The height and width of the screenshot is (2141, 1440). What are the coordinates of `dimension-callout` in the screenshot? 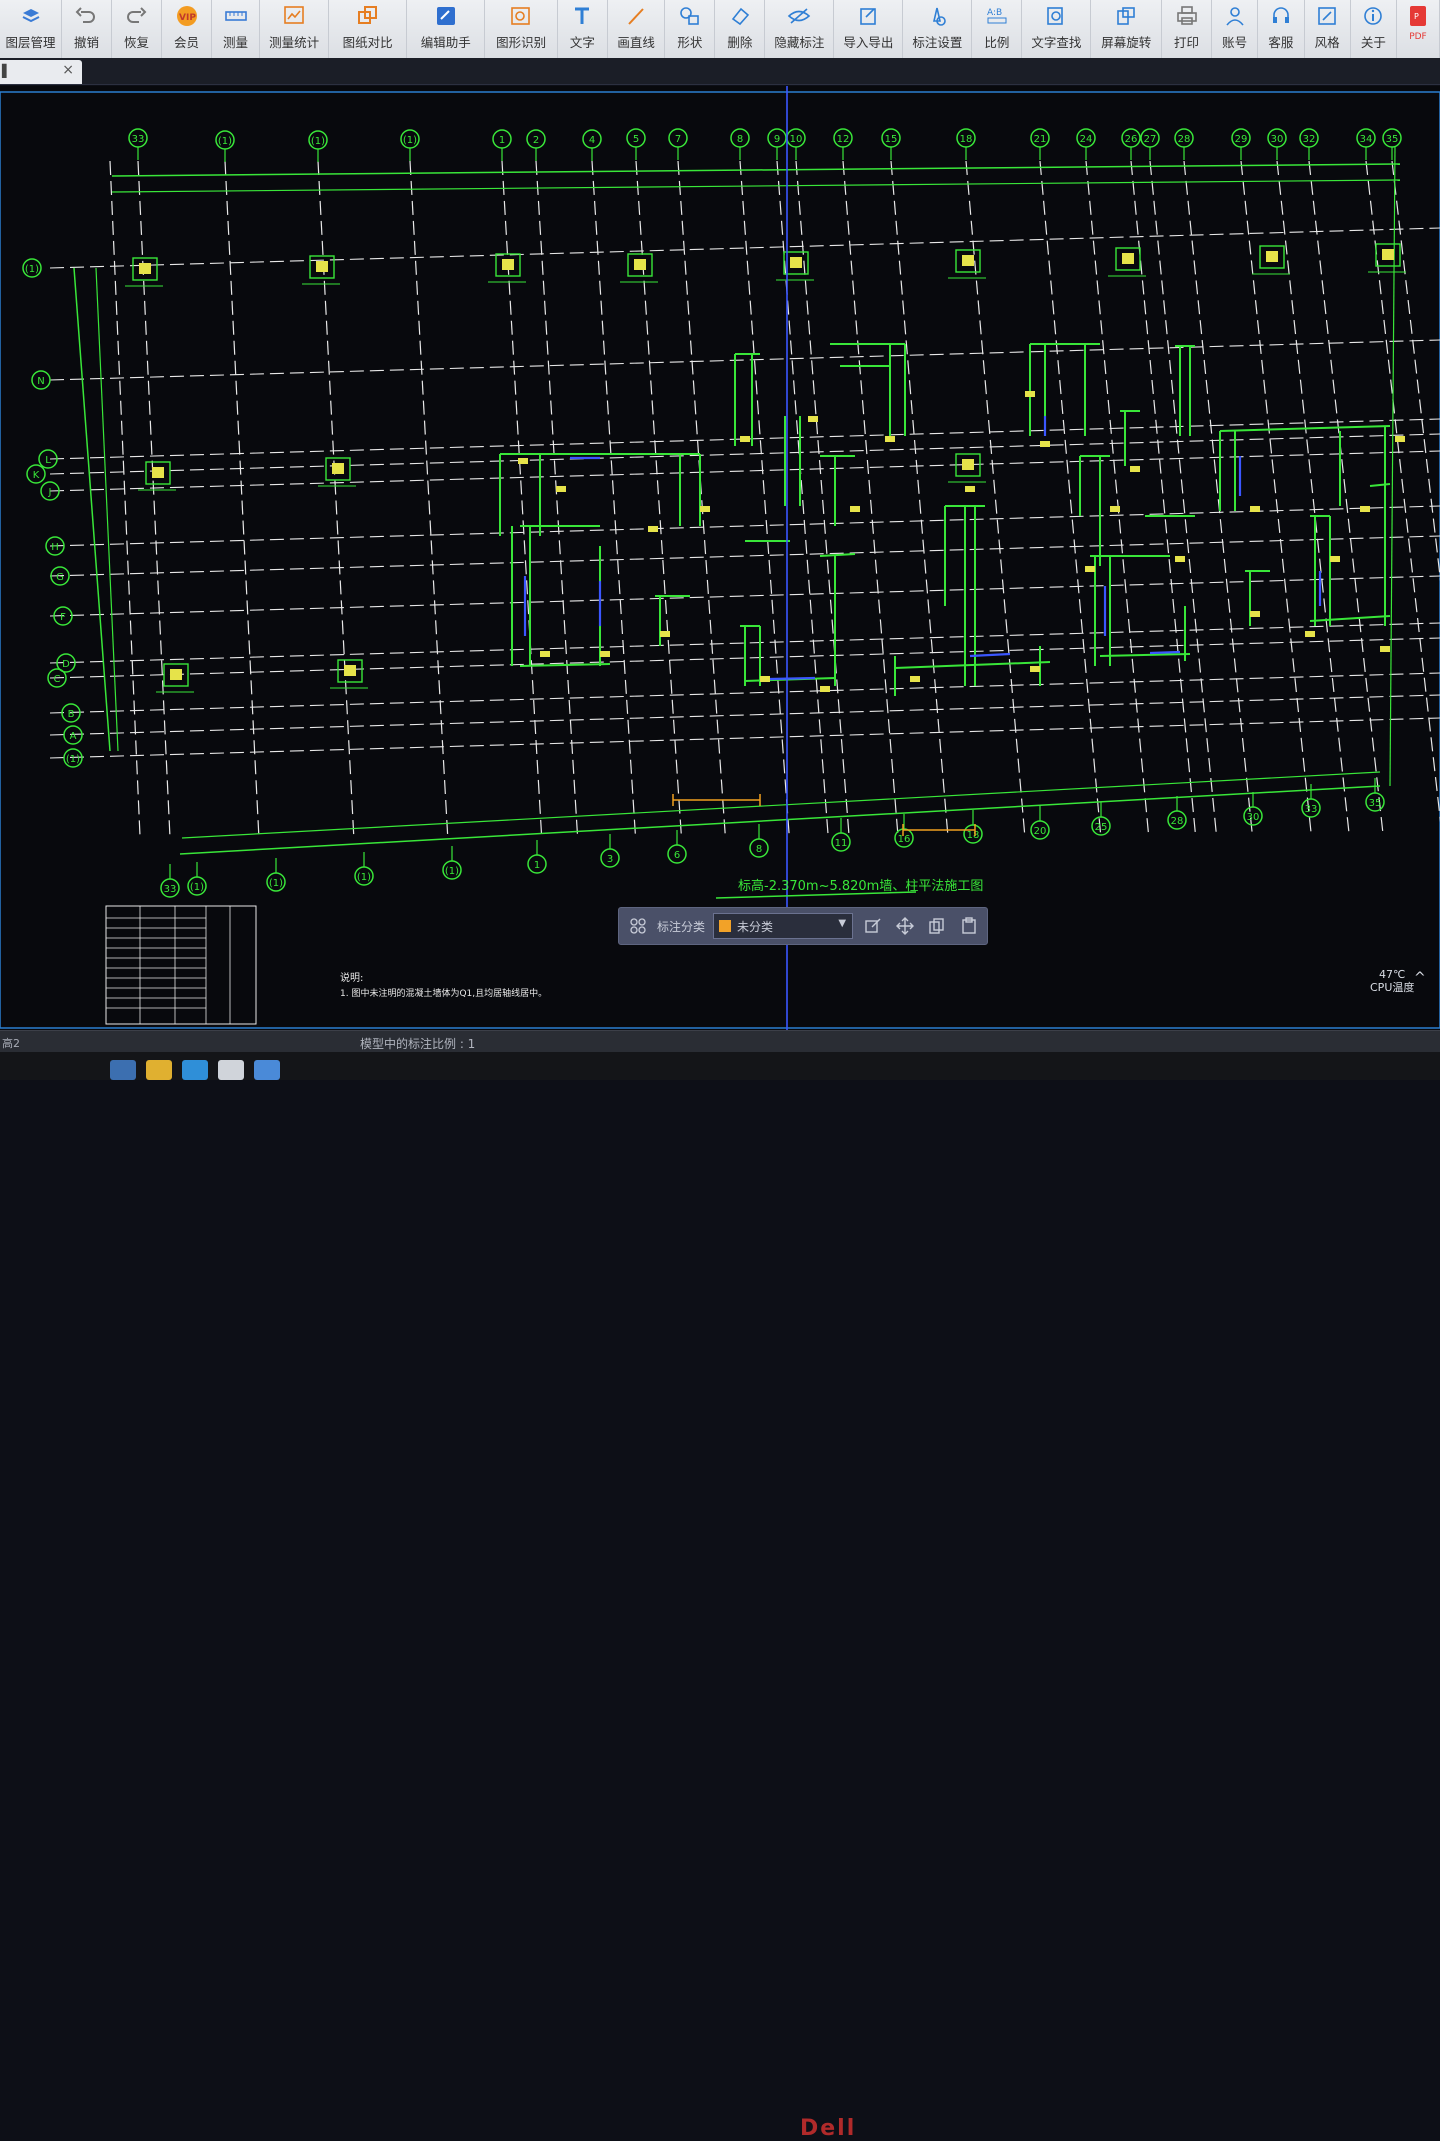 It's located at (824, 815).